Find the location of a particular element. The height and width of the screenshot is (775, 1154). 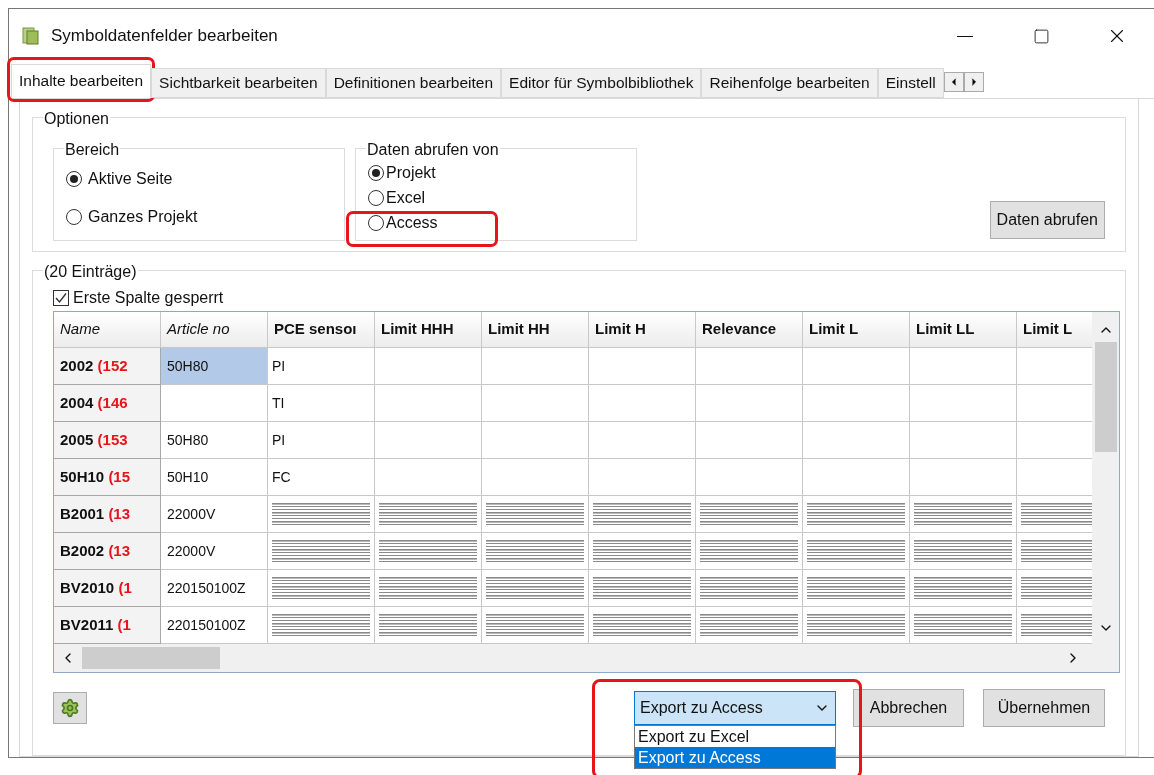

tab: Sichtbarkeit bearbeiten is located at coordinates (238, 83).